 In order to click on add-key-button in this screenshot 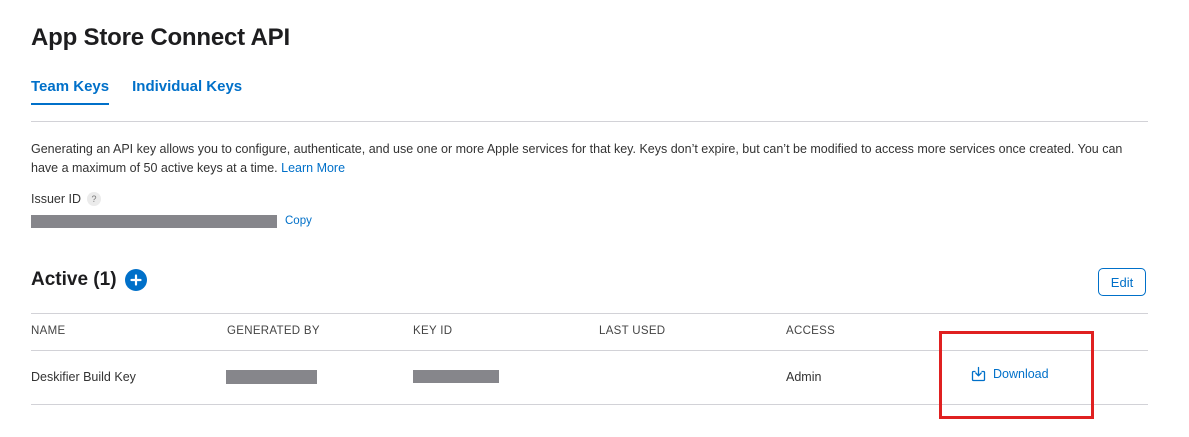, I will do `click(135, 280)`.